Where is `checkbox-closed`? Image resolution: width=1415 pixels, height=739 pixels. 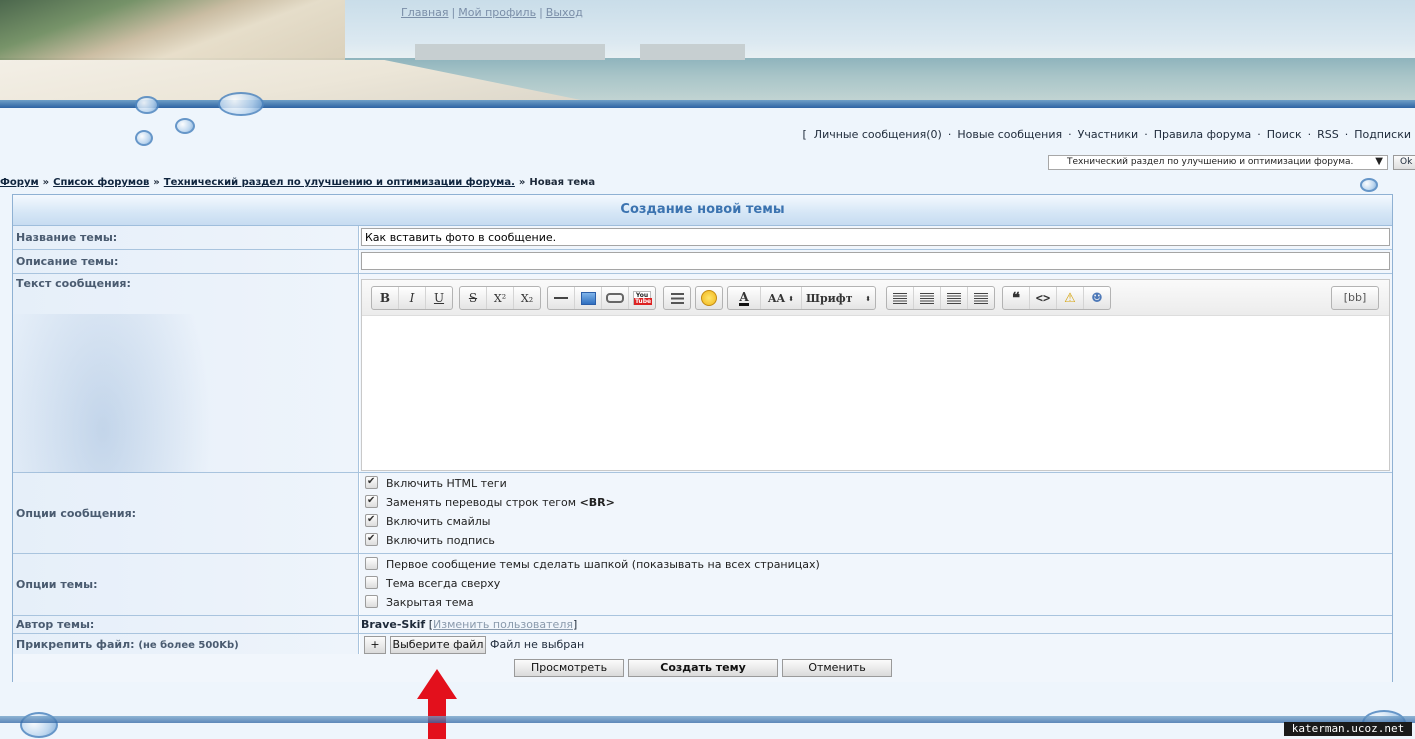
checkbox-closed is located at coordinates (371, 601).